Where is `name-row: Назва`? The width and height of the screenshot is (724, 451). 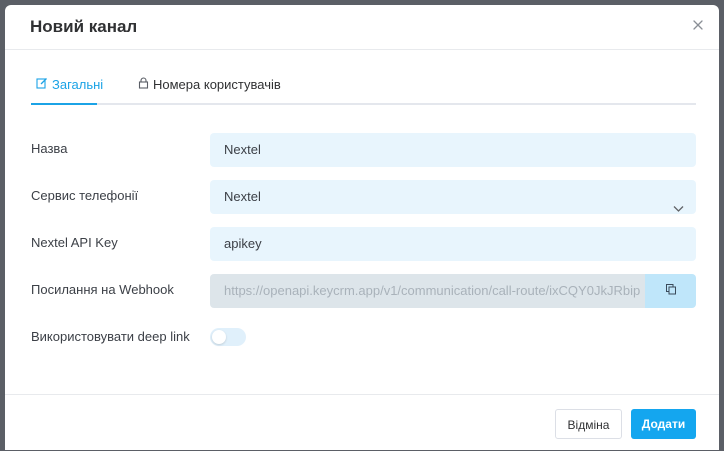 name-row: Назва is located at coordinates (363, 150).